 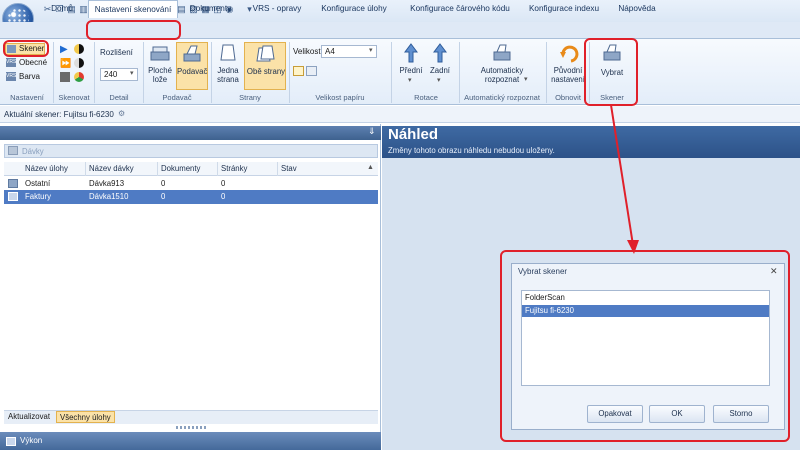 What do you see at coordinates (109, 196) in the screenshot?
I see `cell-batch: Dávka1510` at bounding box center [109, 196].